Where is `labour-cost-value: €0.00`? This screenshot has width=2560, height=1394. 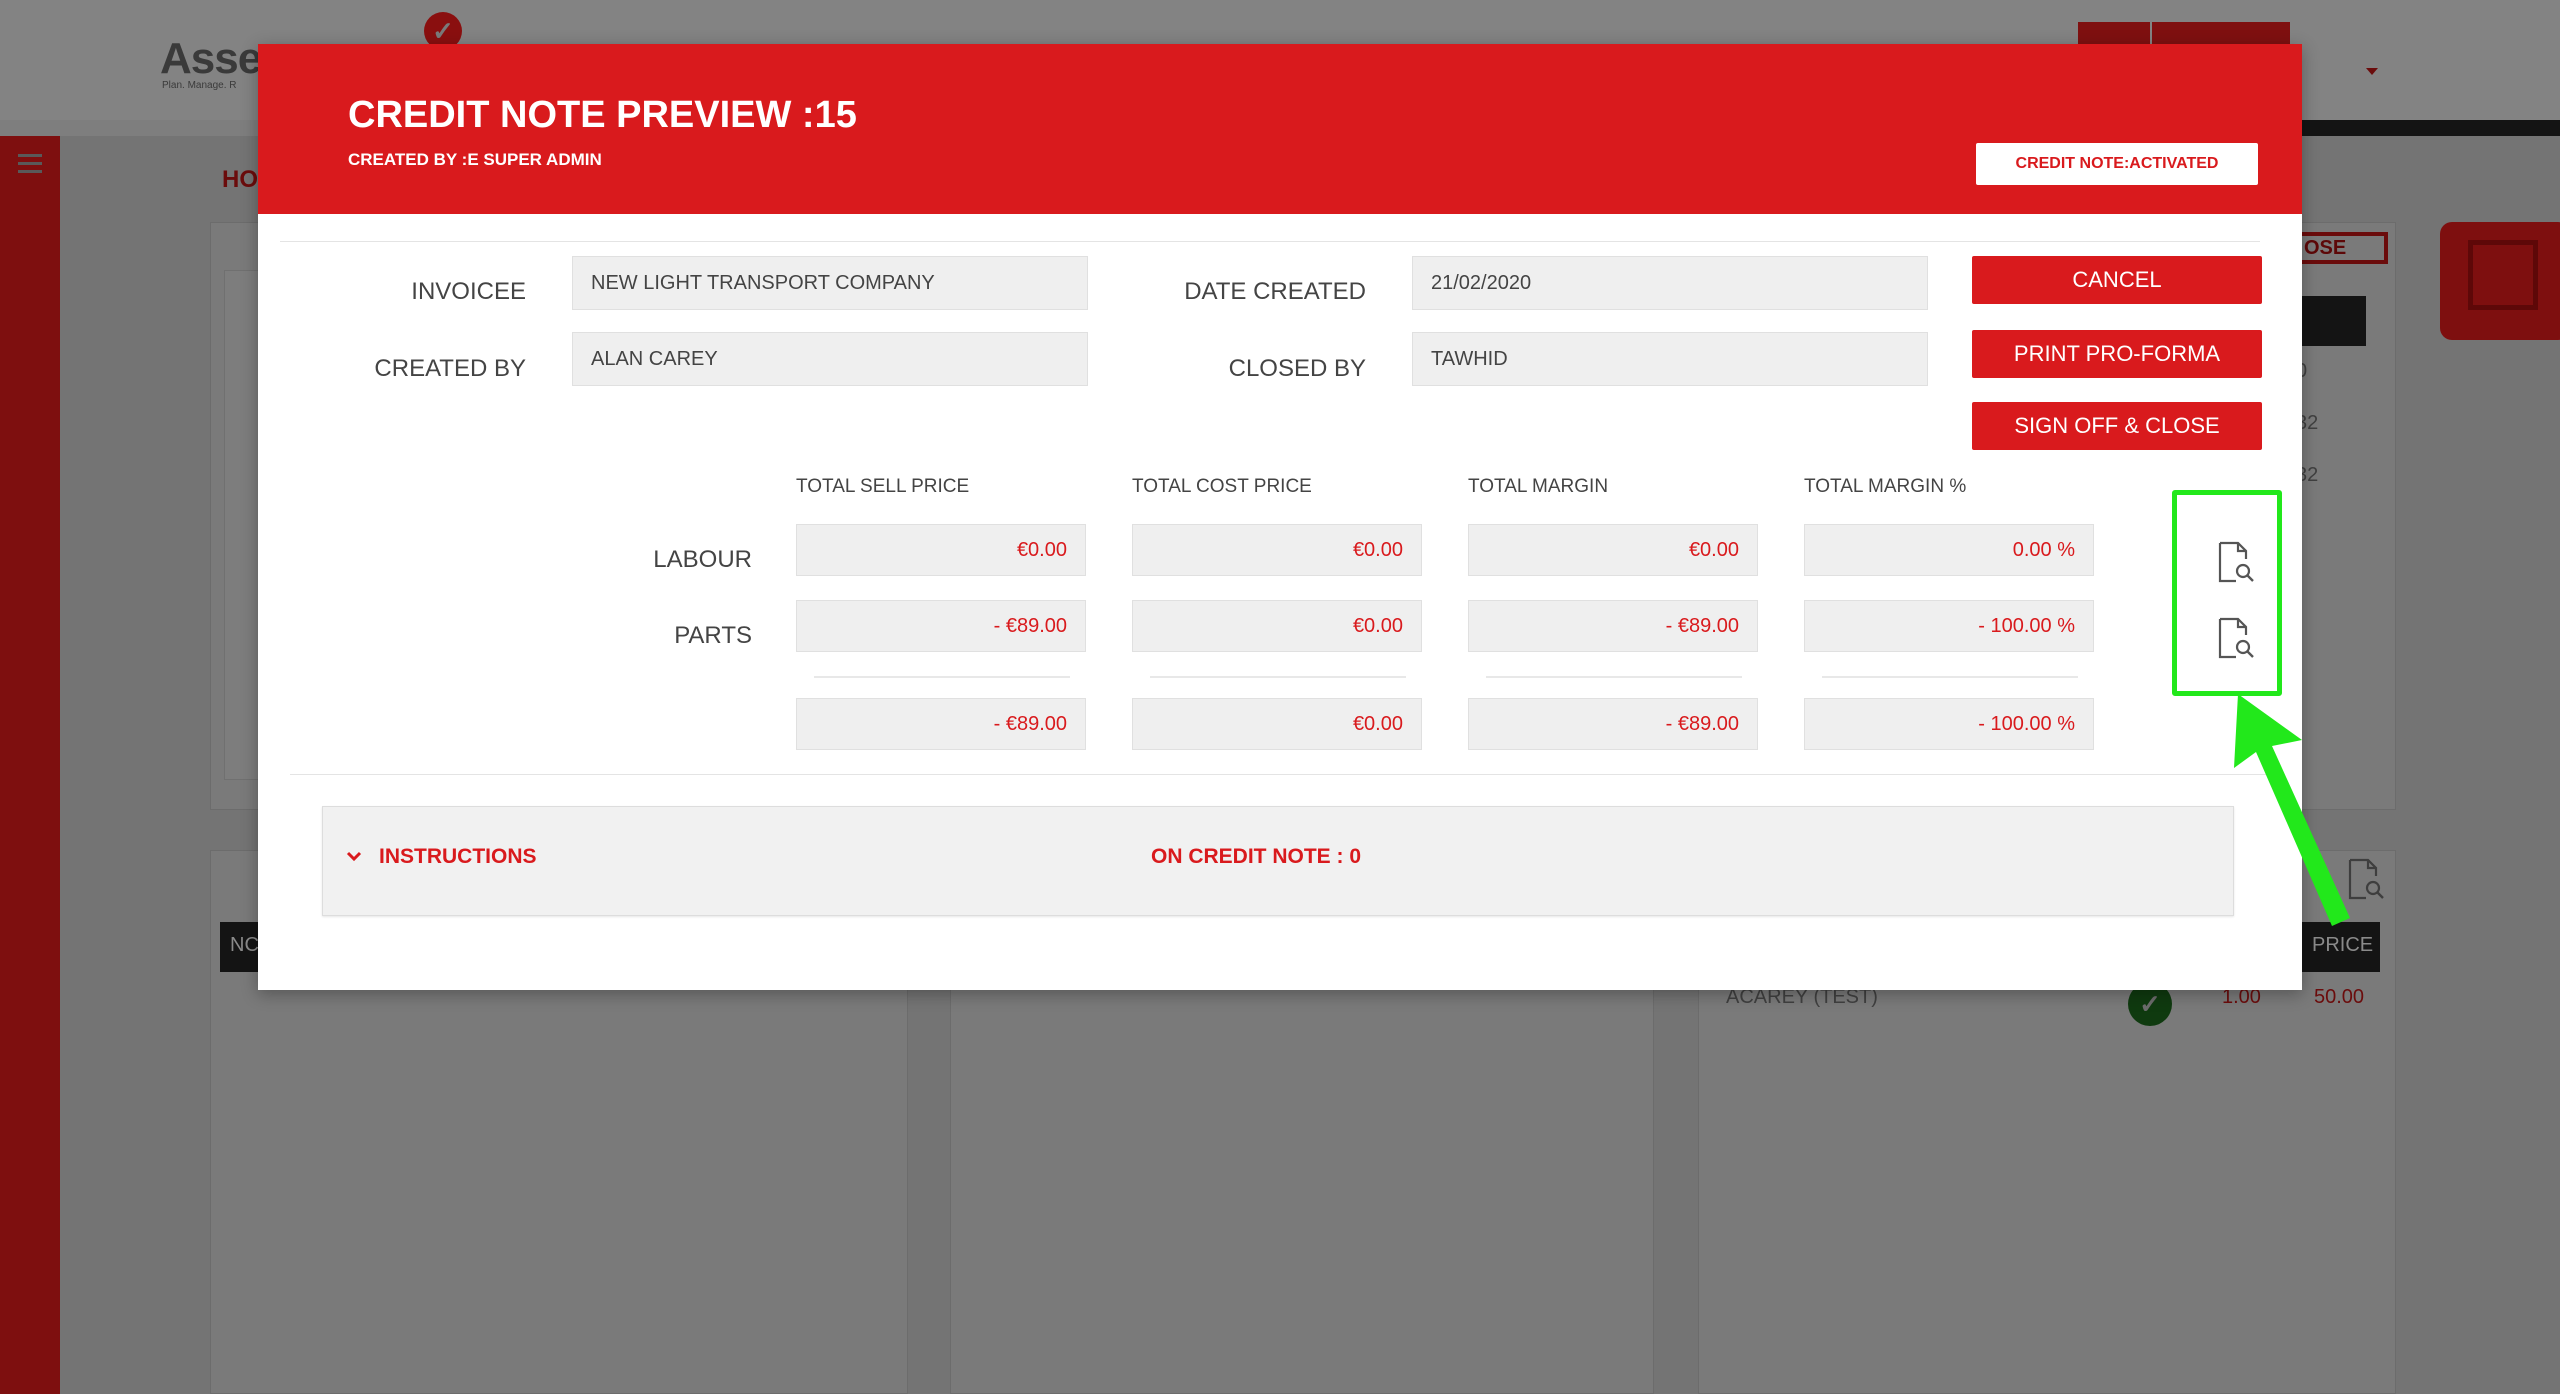 labour-cost-value: €0.00 is located at coordinates (1277, 550).